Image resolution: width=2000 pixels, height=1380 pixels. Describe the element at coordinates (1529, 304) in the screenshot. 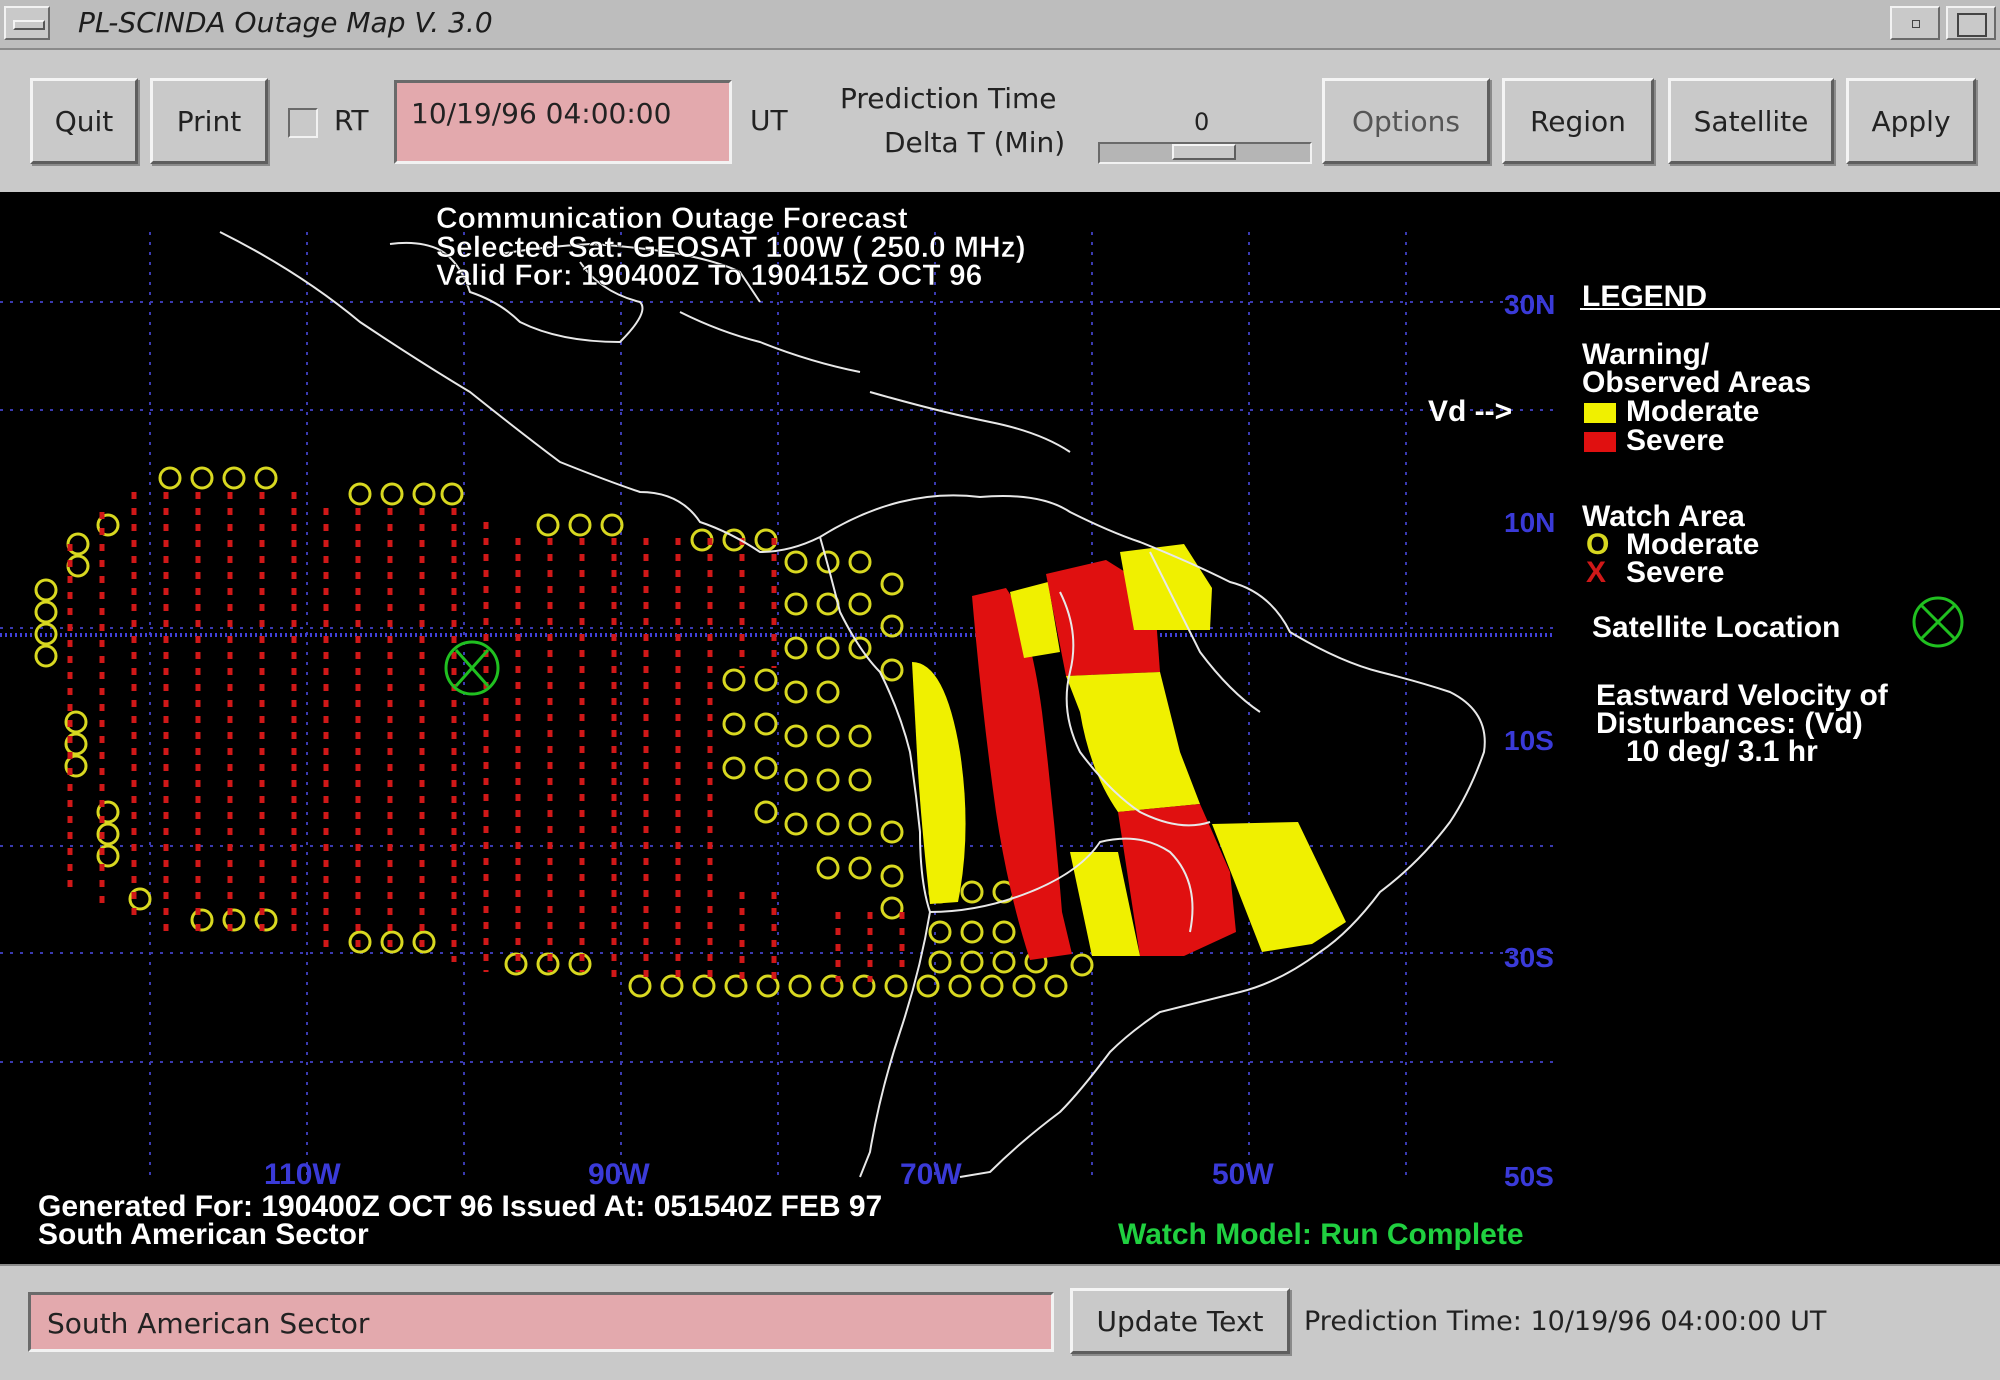

I see `lat-label-30n: 30N` at that location.